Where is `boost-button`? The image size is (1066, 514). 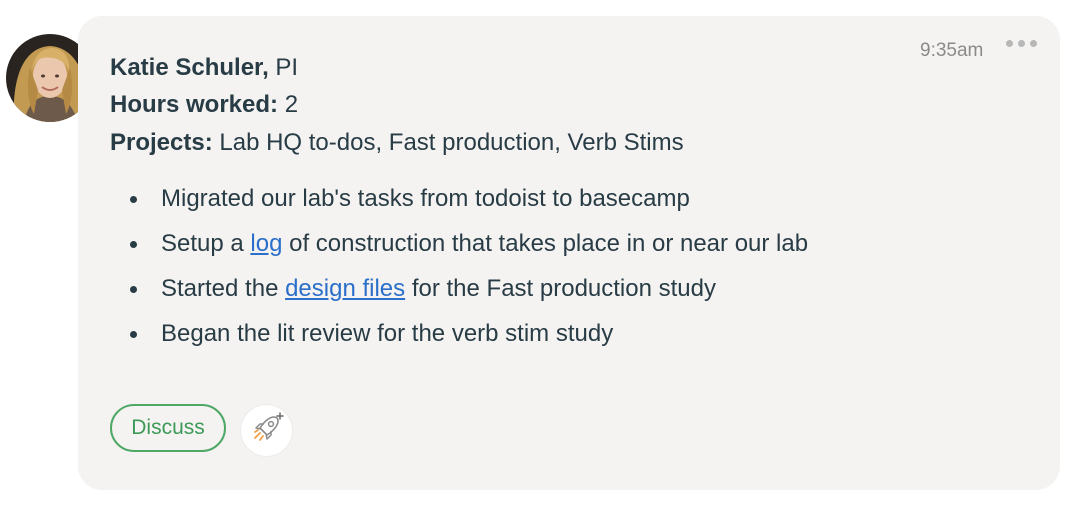
boost-button is located at coordinates (266, 430).